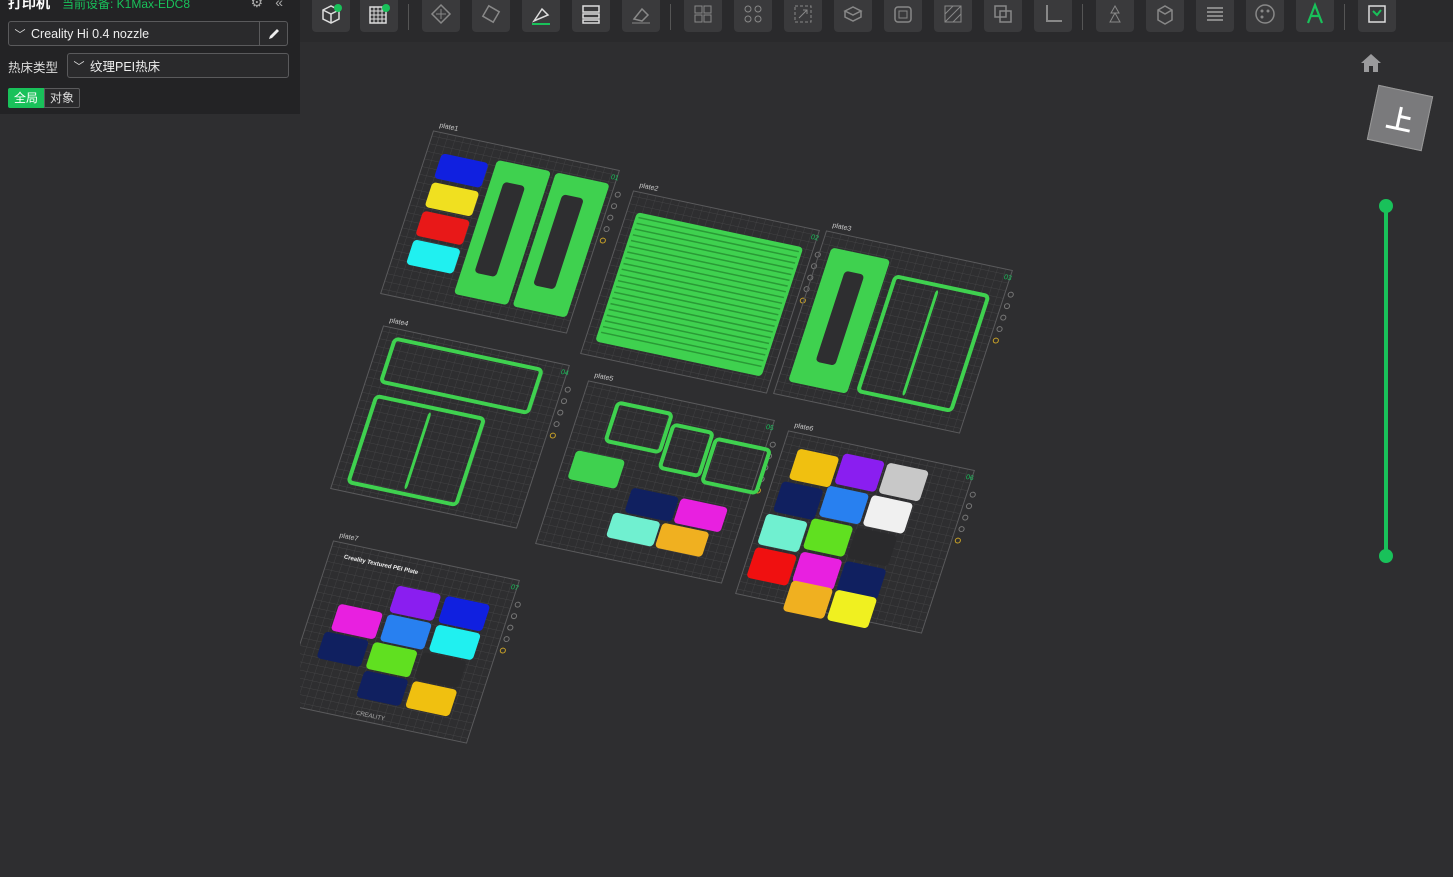 The image size is (1453, 877). What do you see at coordinates (876, 21) in the screenshot?
I see `main-toolbar: AUTO` at bounding box center [876, 21].